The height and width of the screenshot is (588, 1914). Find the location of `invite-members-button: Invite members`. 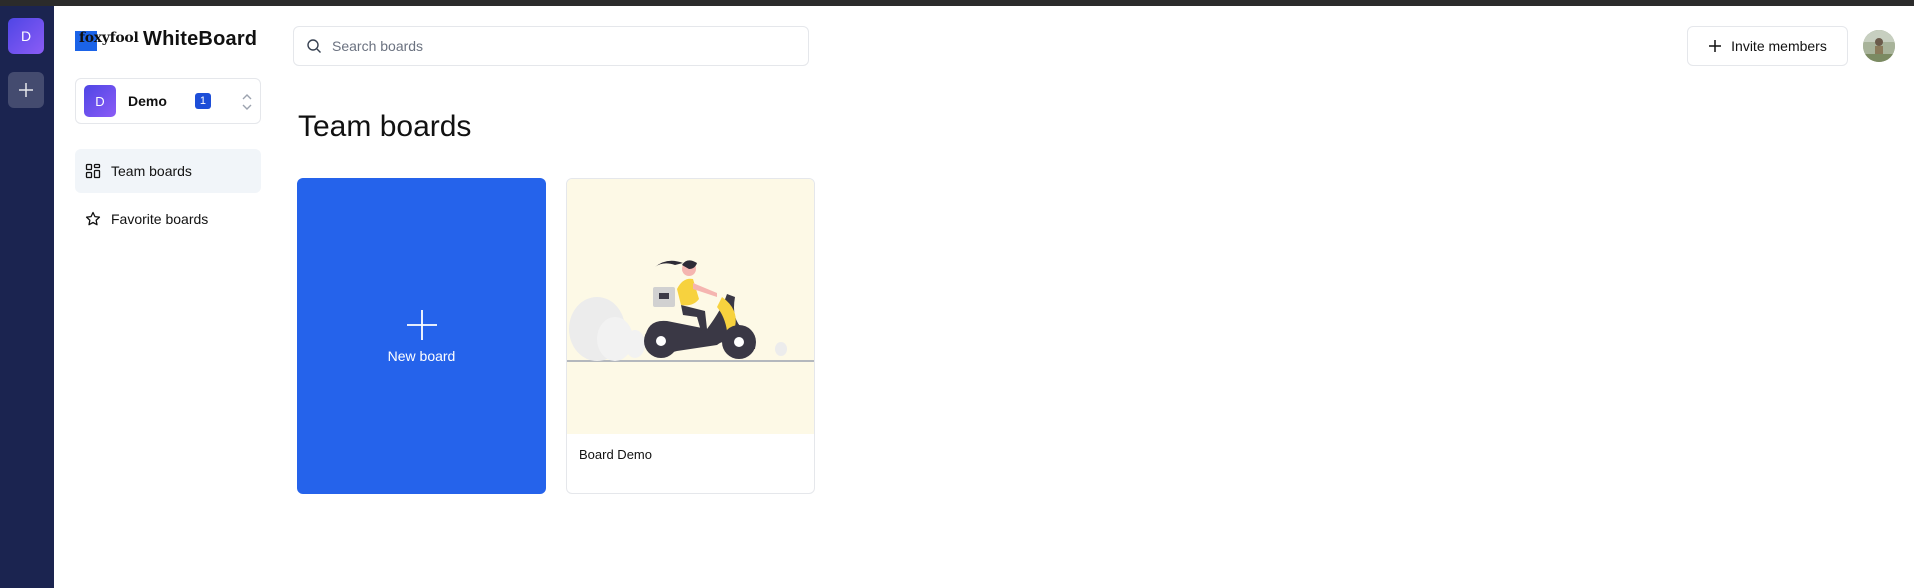

invite-members-button: Invite members is located at coordinates (1767, 46).